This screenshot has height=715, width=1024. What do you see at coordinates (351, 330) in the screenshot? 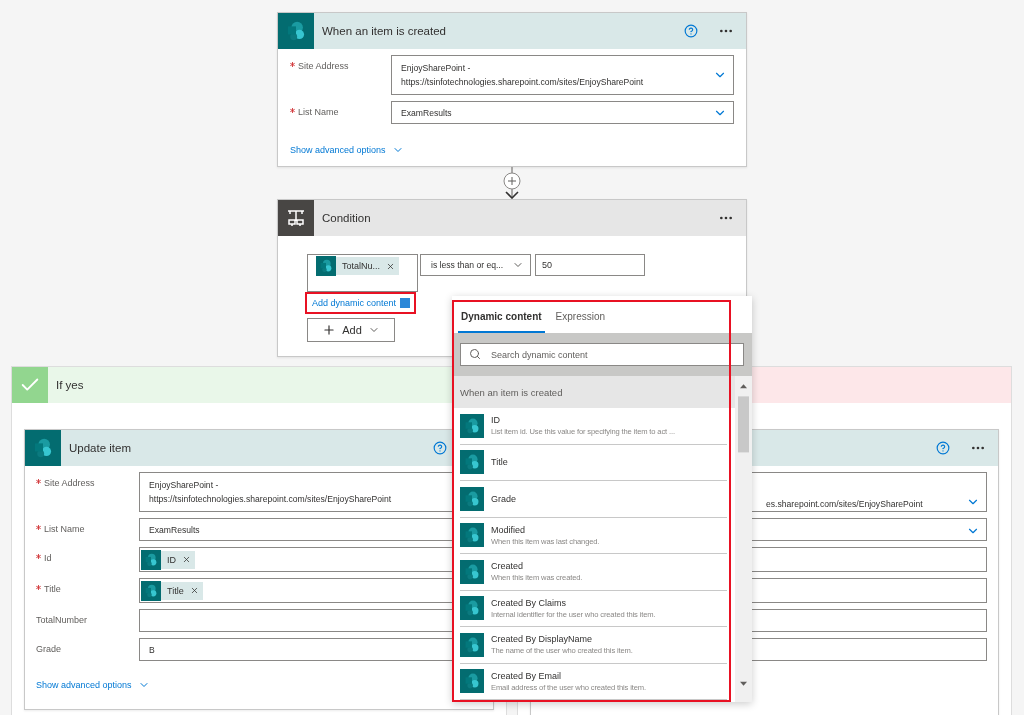
I see `add-button: Add` at bounding box center [351, 330].